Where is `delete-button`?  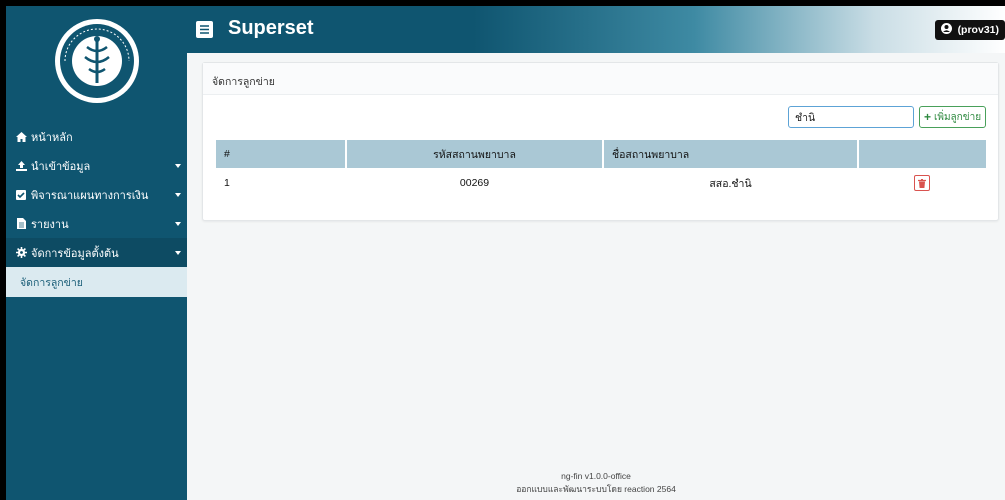
delete-button is located at coordinates (922, 183).